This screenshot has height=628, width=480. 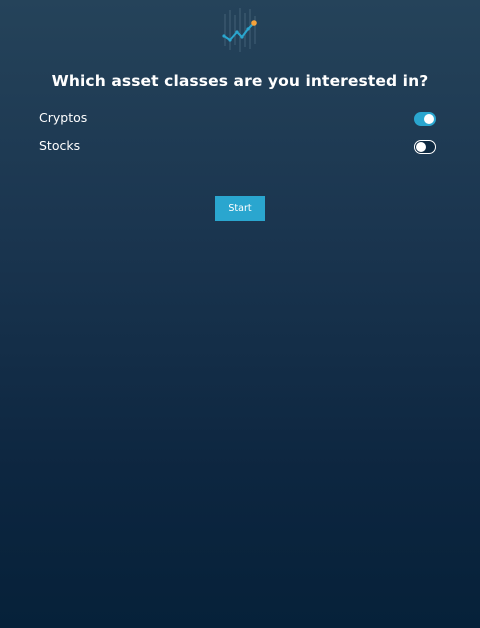 I want to click on option-row-cryptos: Cryptos, so click(x=238, y=120).